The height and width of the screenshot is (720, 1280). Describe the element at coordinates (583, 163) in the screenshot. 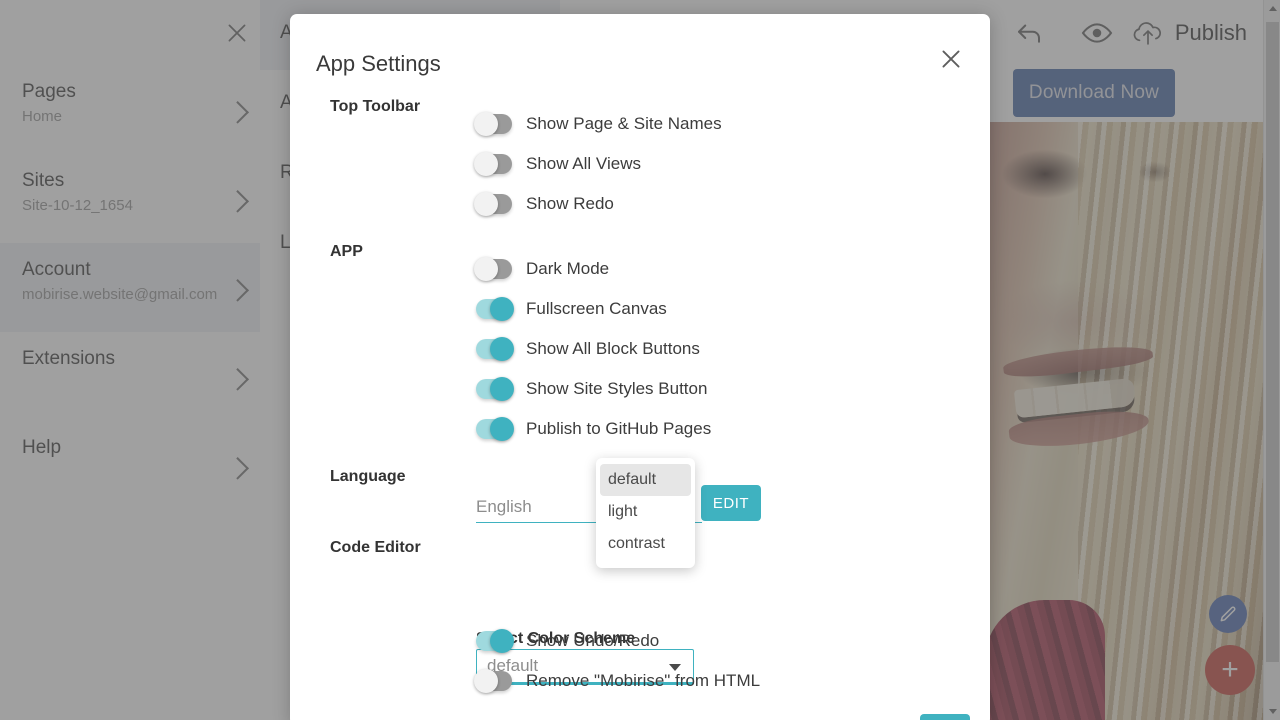

I see `setting-label: Show All Views` at that location.